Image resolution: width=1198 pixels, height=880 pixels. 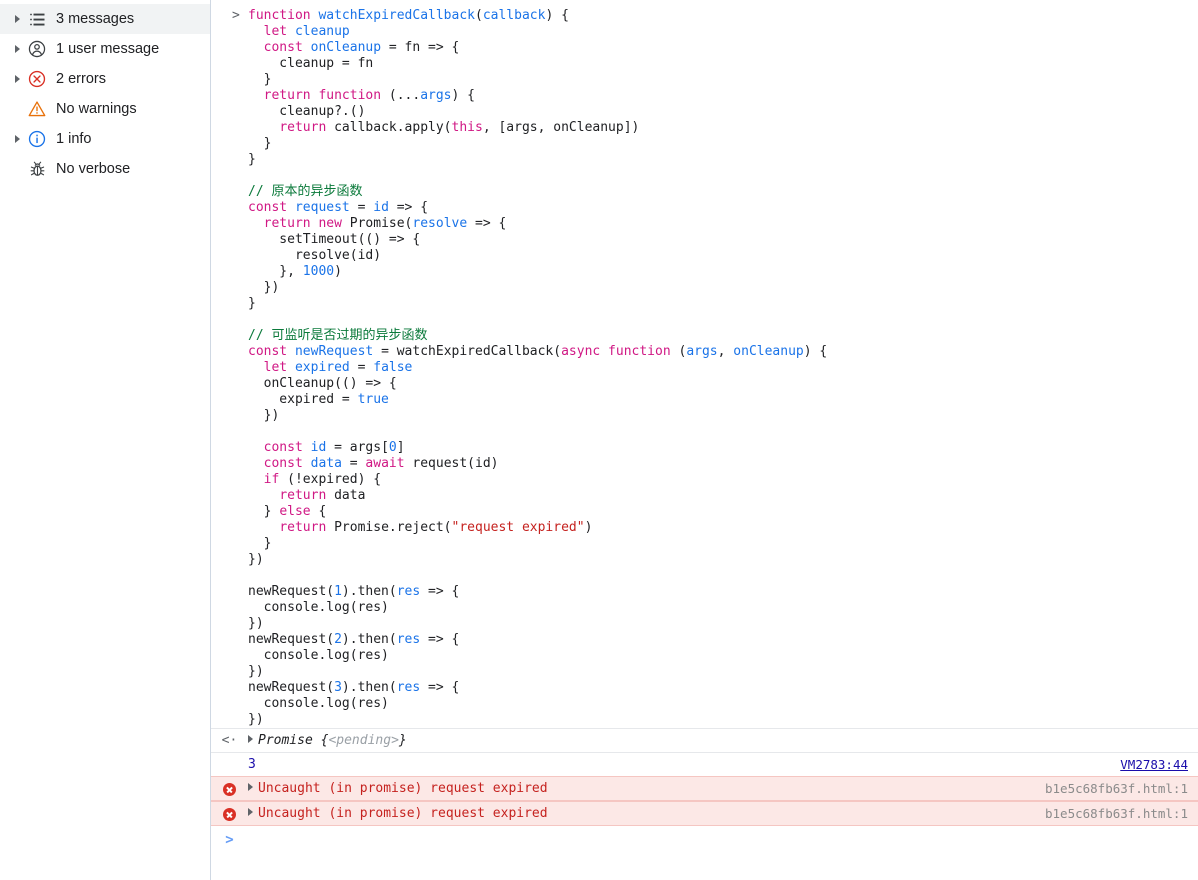 What do you see at coordinates (318, 271) in the screenshot?
I see `code-token: 1000` at bounding box center [318, 271].